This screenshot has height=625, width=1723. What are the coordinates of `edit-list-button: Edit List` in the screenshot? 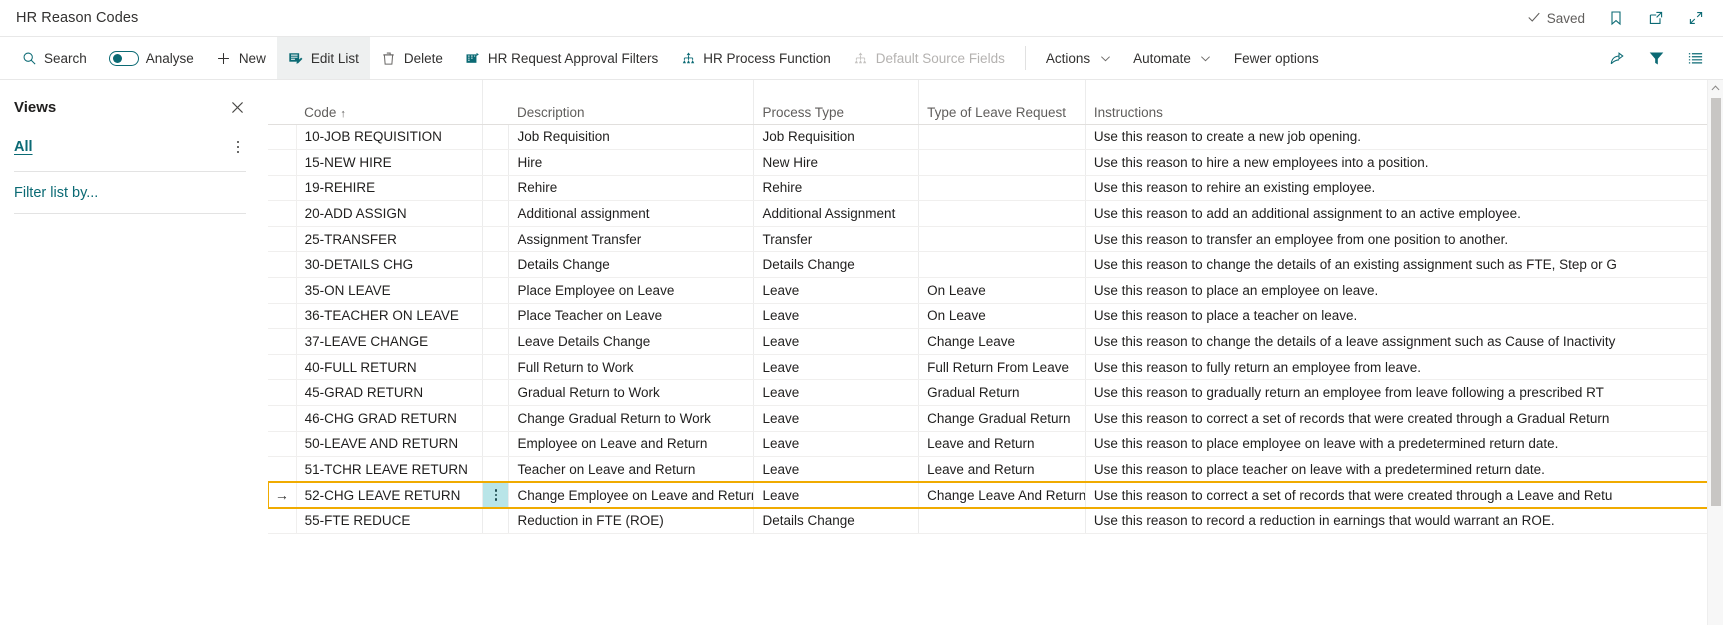 It's located at (323, 58).